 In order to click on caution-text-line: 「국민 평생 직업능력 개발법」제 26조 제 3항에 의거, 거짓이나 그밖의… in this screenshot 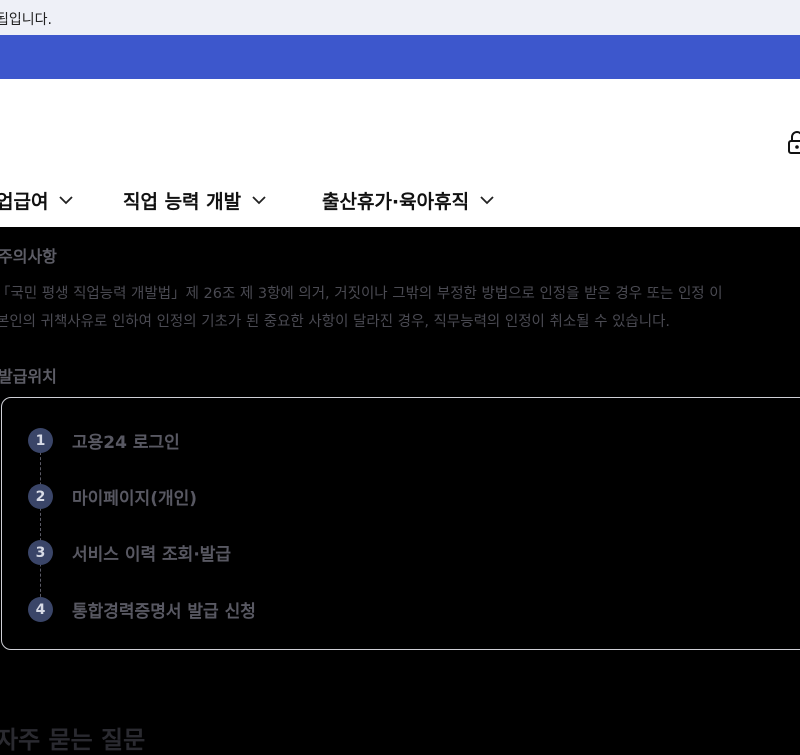, I will do `click(361, 294)`.